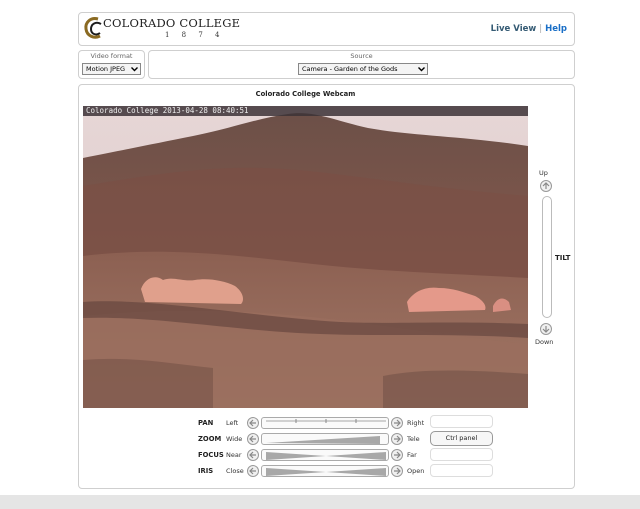  What do you see at coordinates (320, 502) in the screenshot?
I see `page-footer-bar` at bounding box center [320, 502].